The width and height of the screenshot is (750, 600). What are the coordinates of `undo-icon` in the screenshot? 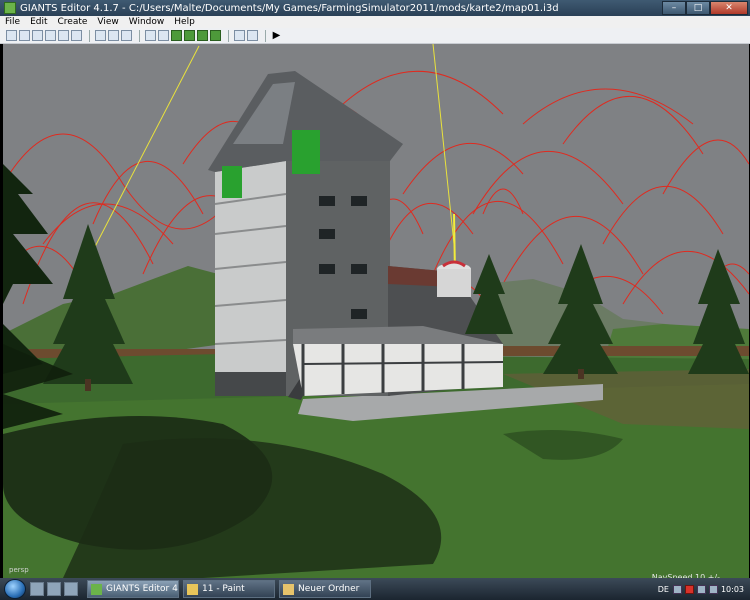 It's located at (113, 35).